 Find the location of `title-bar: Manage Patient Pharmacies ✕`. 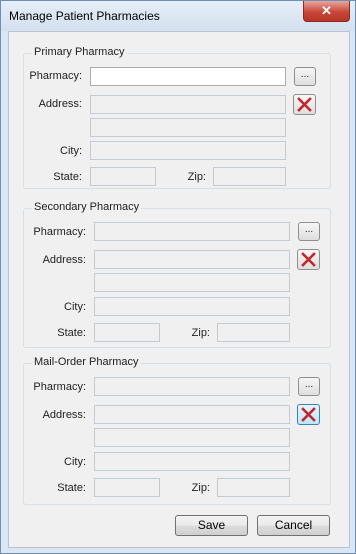

title-bar: Manage Patient Pharmacies ✕ is located at coordinates (178, 16).